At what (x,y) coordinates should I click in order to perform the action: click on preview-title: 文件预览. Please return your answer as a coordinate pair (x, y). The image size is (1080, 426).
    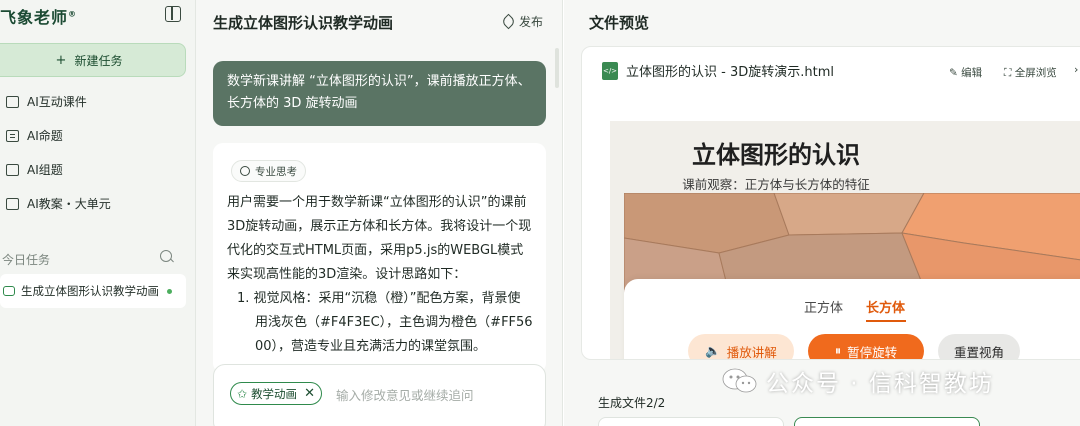
    Looking at the image, I should click on (619, 23).